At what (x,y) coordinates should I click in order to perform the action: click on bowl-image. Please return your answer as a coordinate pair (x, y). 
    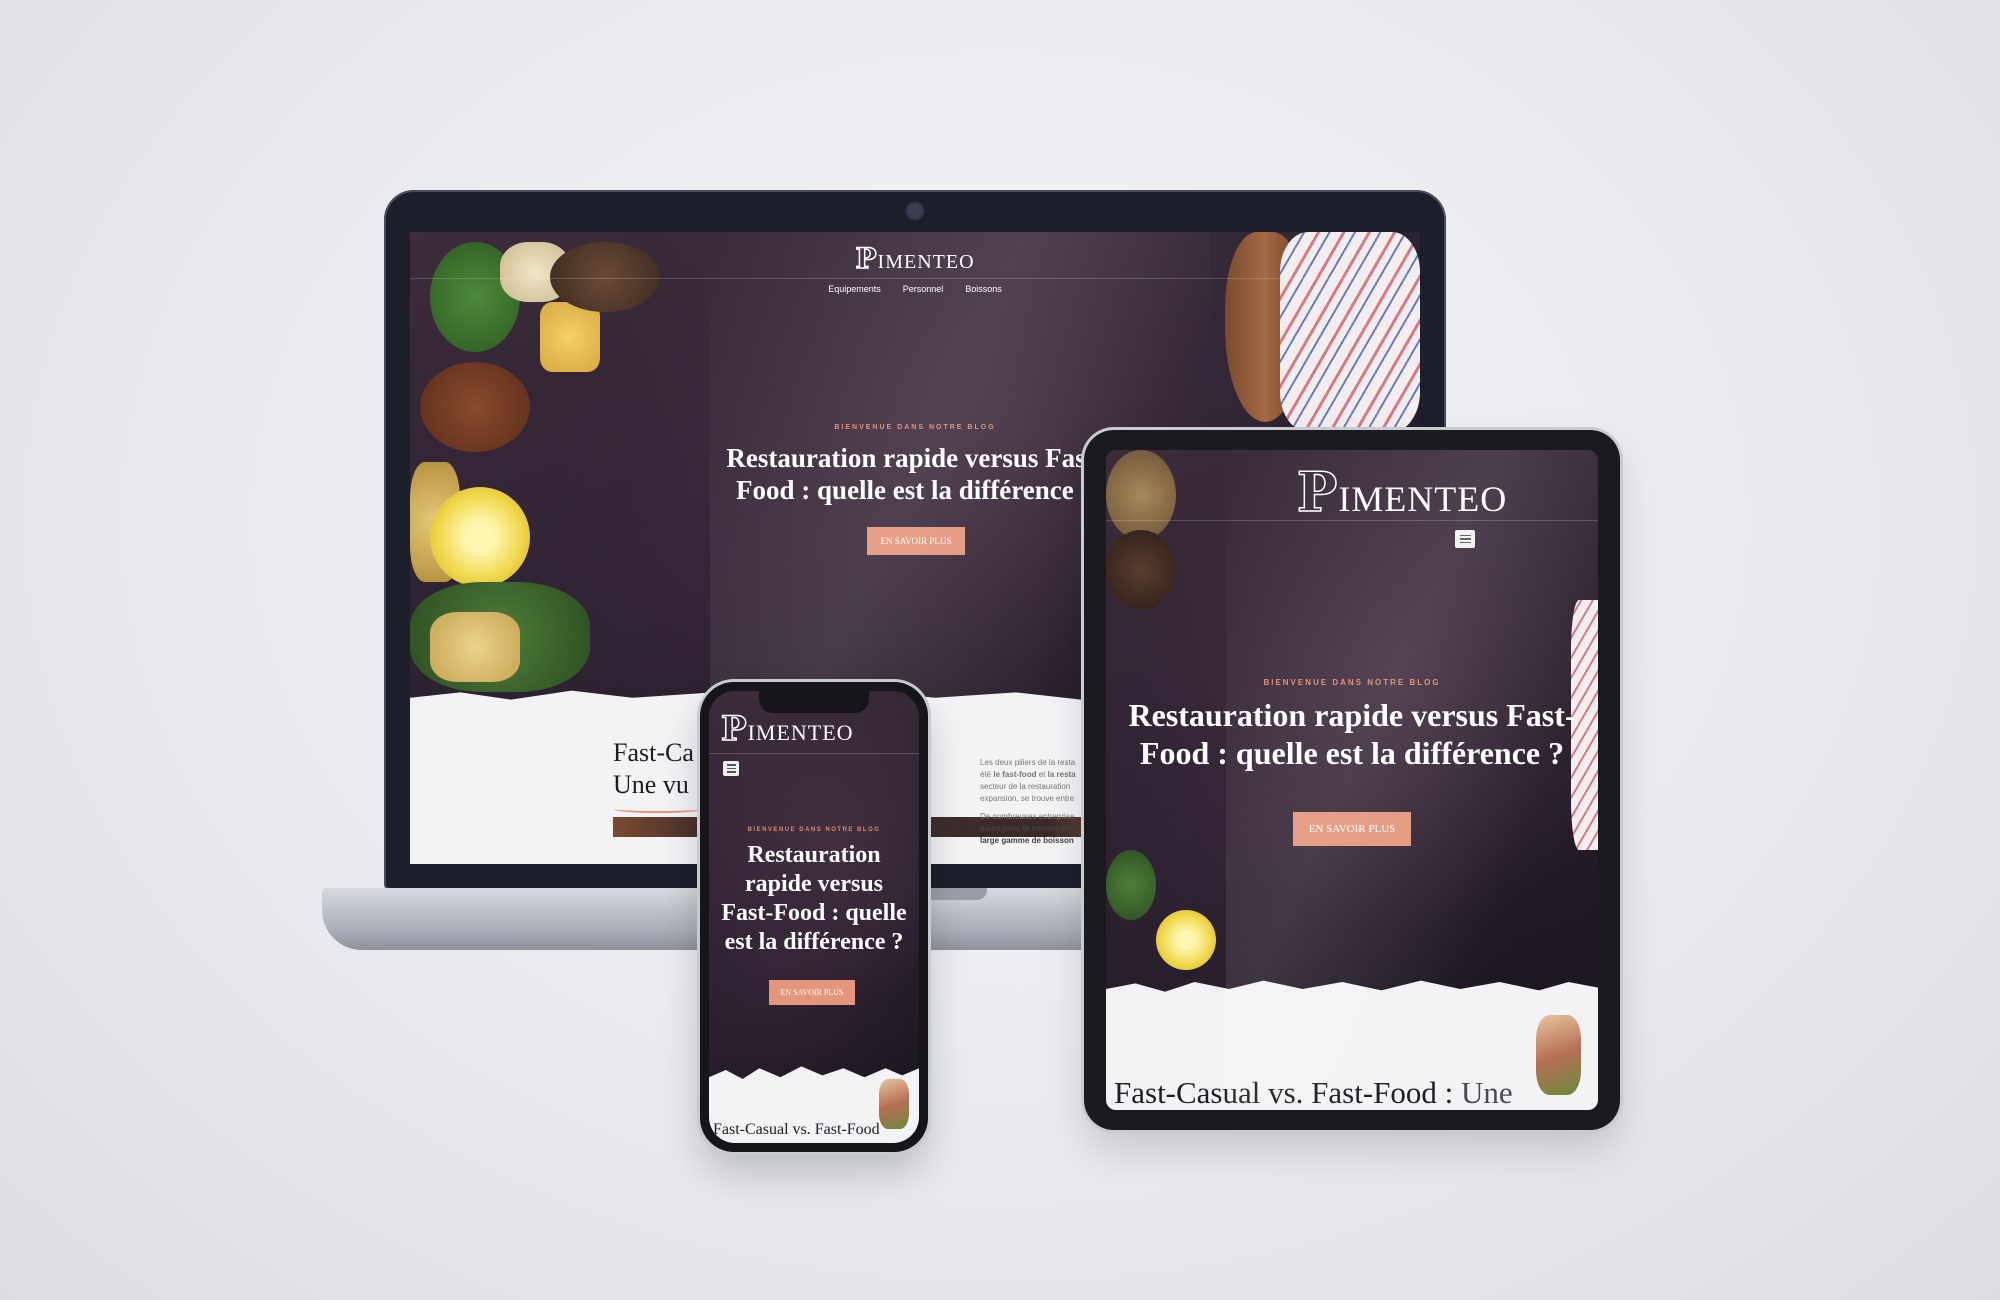
    Looking at the image, I should click on (475, 407).